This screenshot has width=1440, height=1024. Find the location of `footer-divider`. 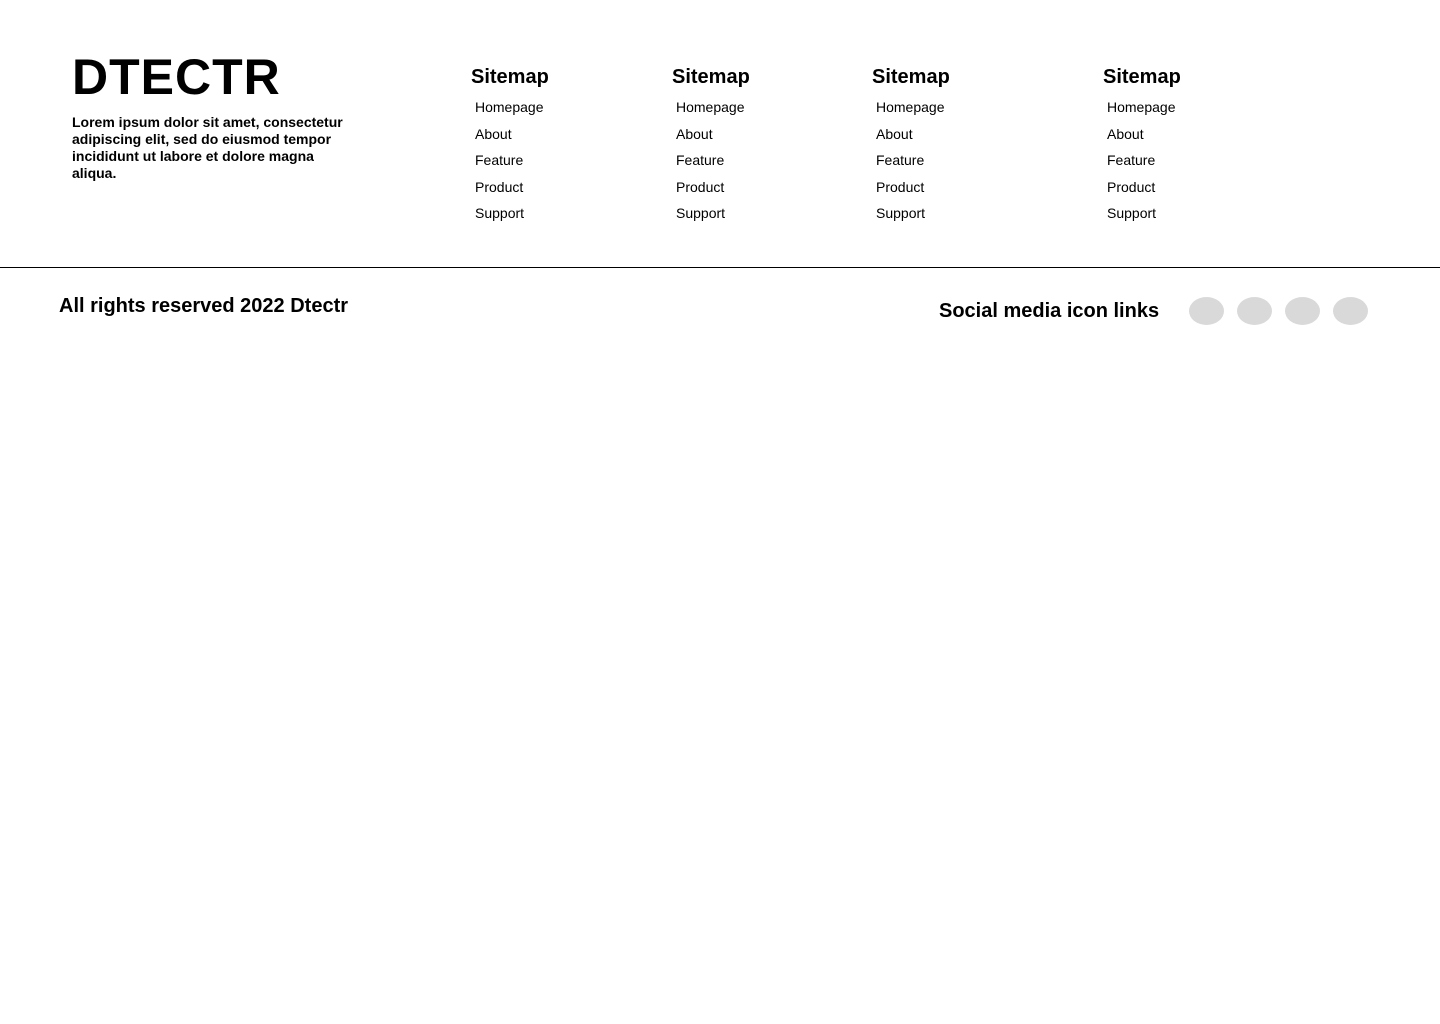

footer-divider is located at coordinates (720, 267).